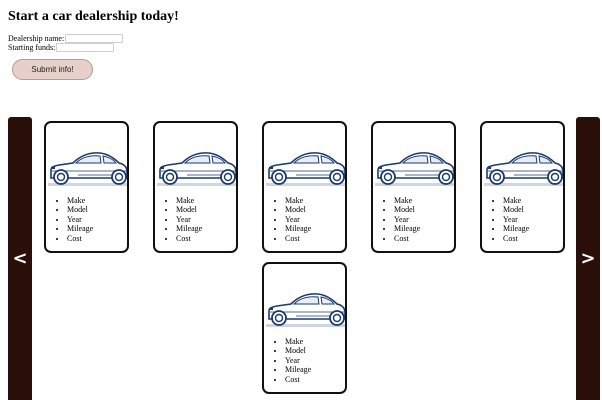  What do you see at coordinates (36, 38) in the screenshot?
I see `dealership-name-label: Dealership name:` at bounding box center [36, 38].